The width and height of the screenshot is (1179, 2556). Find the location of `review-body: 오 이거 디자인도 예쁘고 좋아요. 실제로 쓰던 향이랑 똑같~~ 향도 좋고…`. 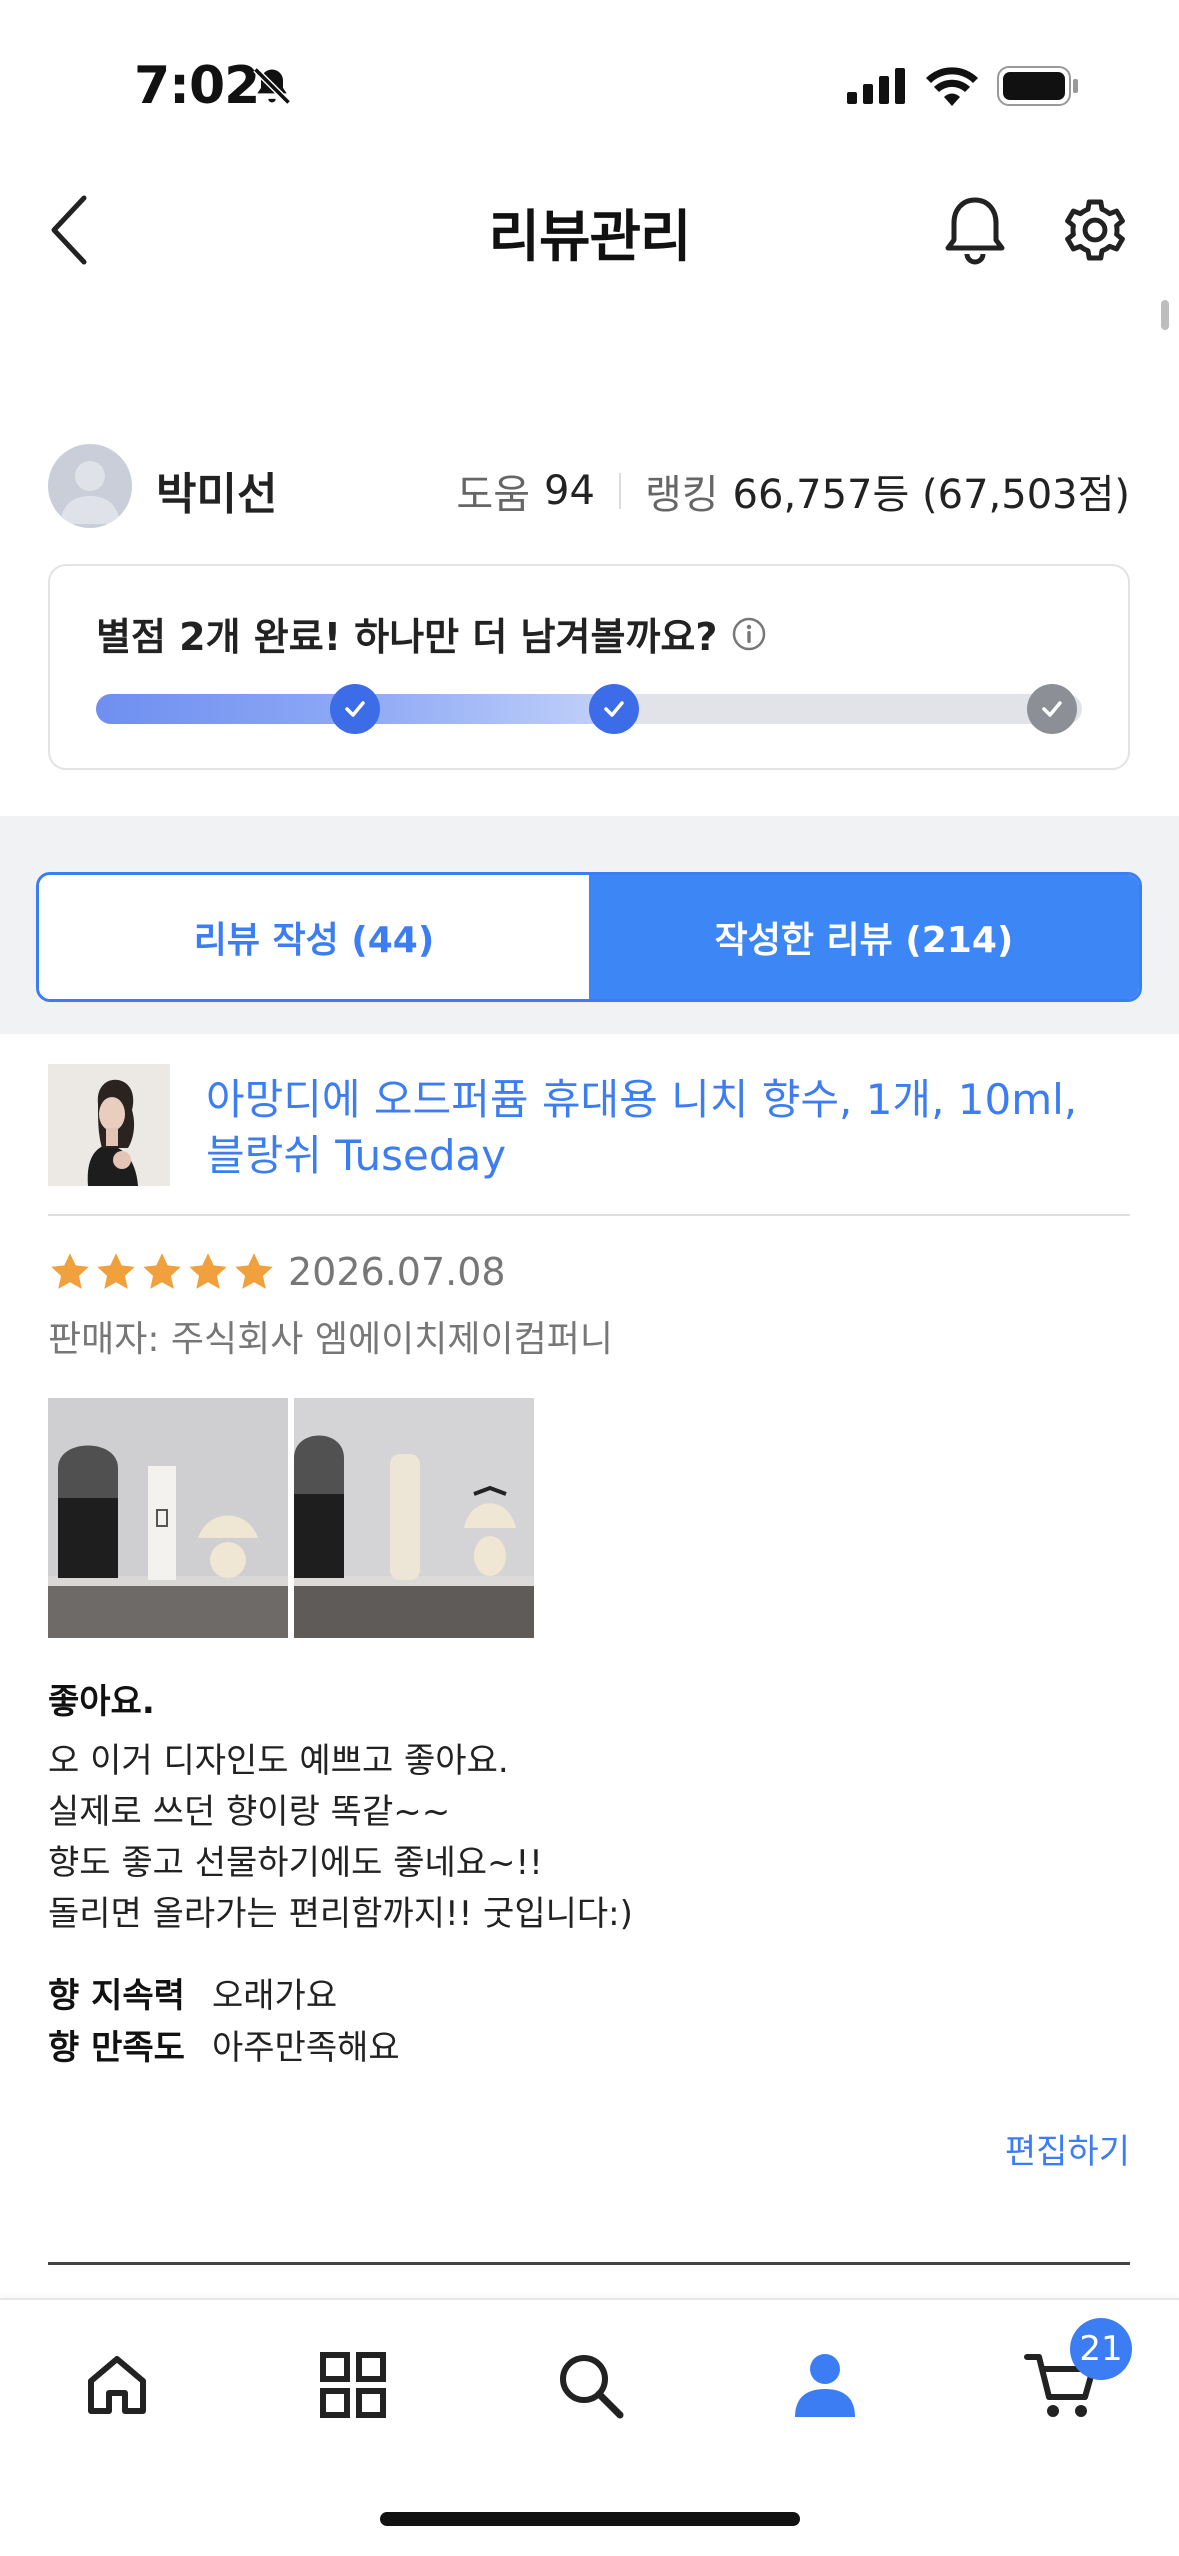

review-body: 오 이거 디자인도 예쁘고 좋아요. 실제로 쓰던 향이랑 똑같~~ 향도 좋고… is located at coordinates (340, 1838).